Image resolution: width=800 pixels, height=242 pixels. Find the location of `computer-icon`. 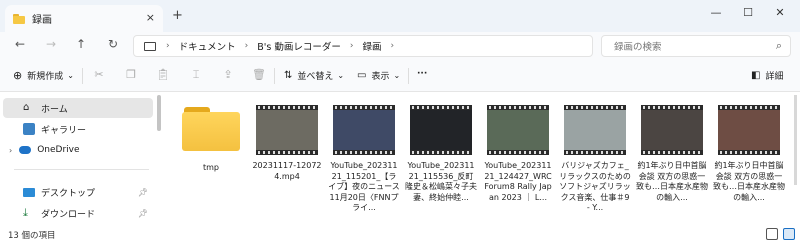

computer-icon is located at coordinates (150, 46).